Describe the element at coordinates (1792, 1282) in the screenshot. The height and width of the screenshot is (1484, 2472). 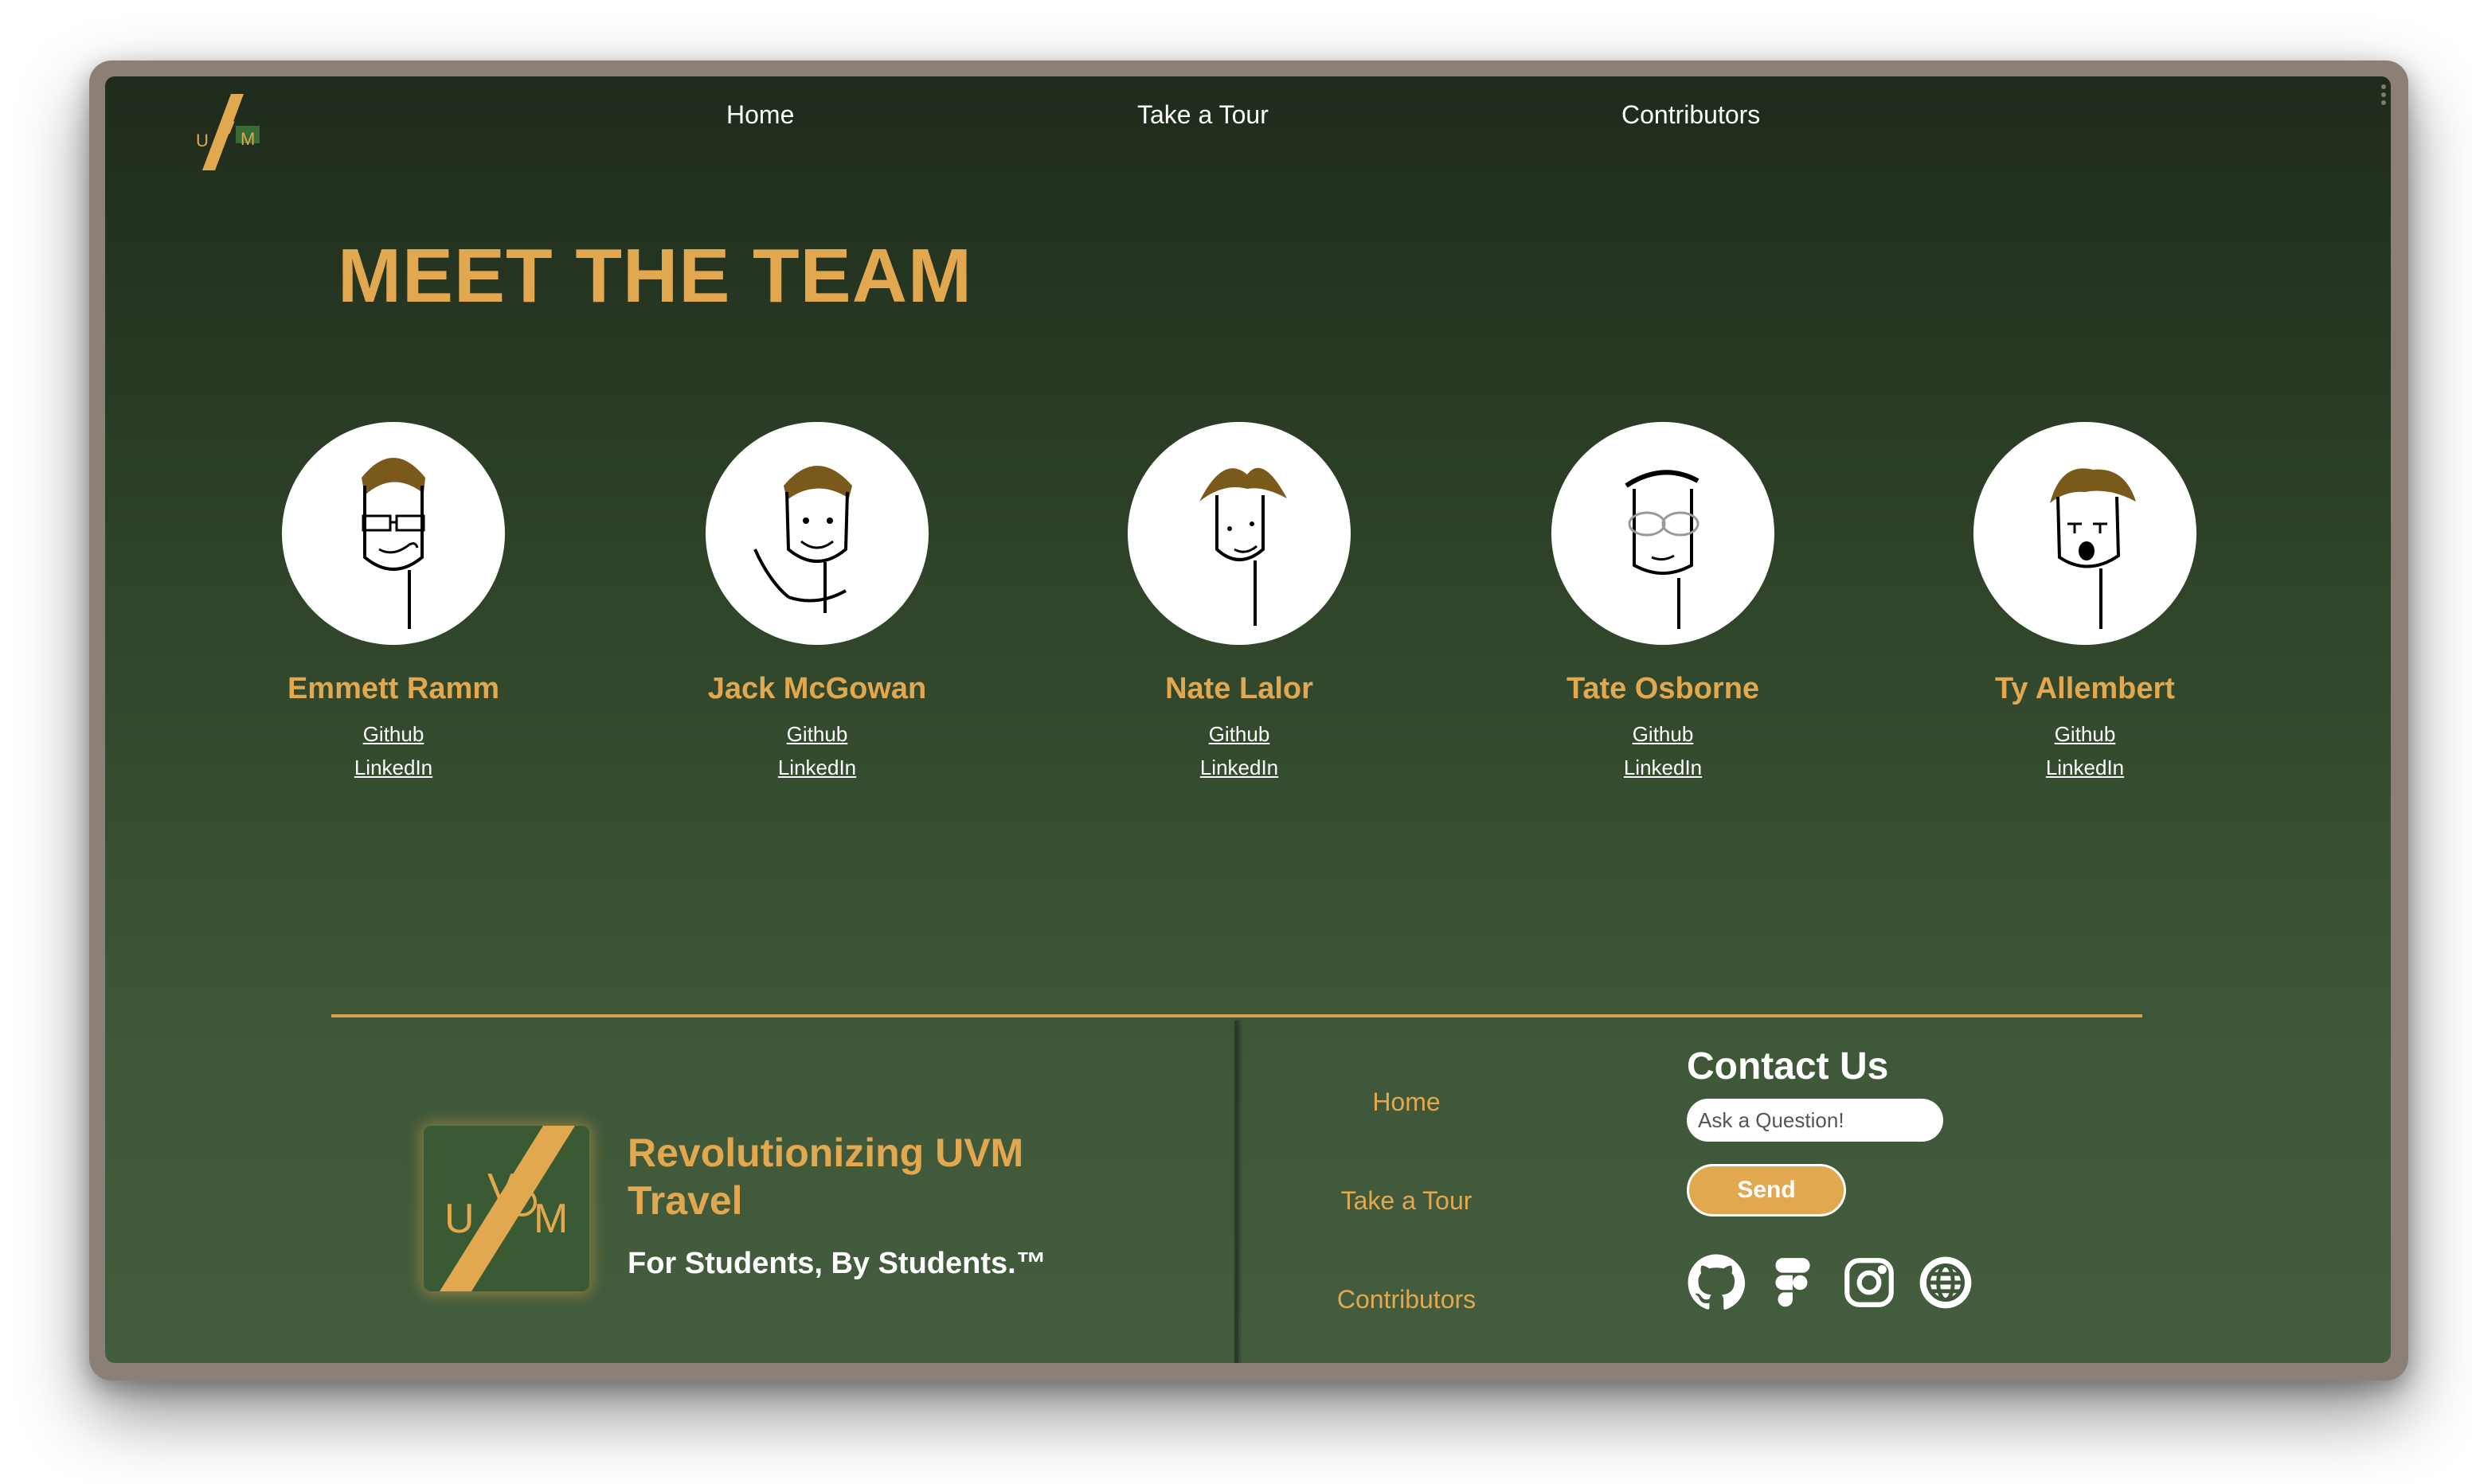
I see `figma-icon` at that location.